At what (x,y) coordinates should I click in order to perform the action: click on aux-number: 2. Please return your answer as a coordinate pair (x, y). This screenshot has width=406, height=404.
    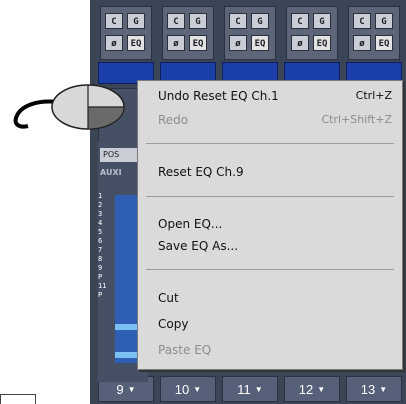
    Looking at the image, I should click on (100, 205).